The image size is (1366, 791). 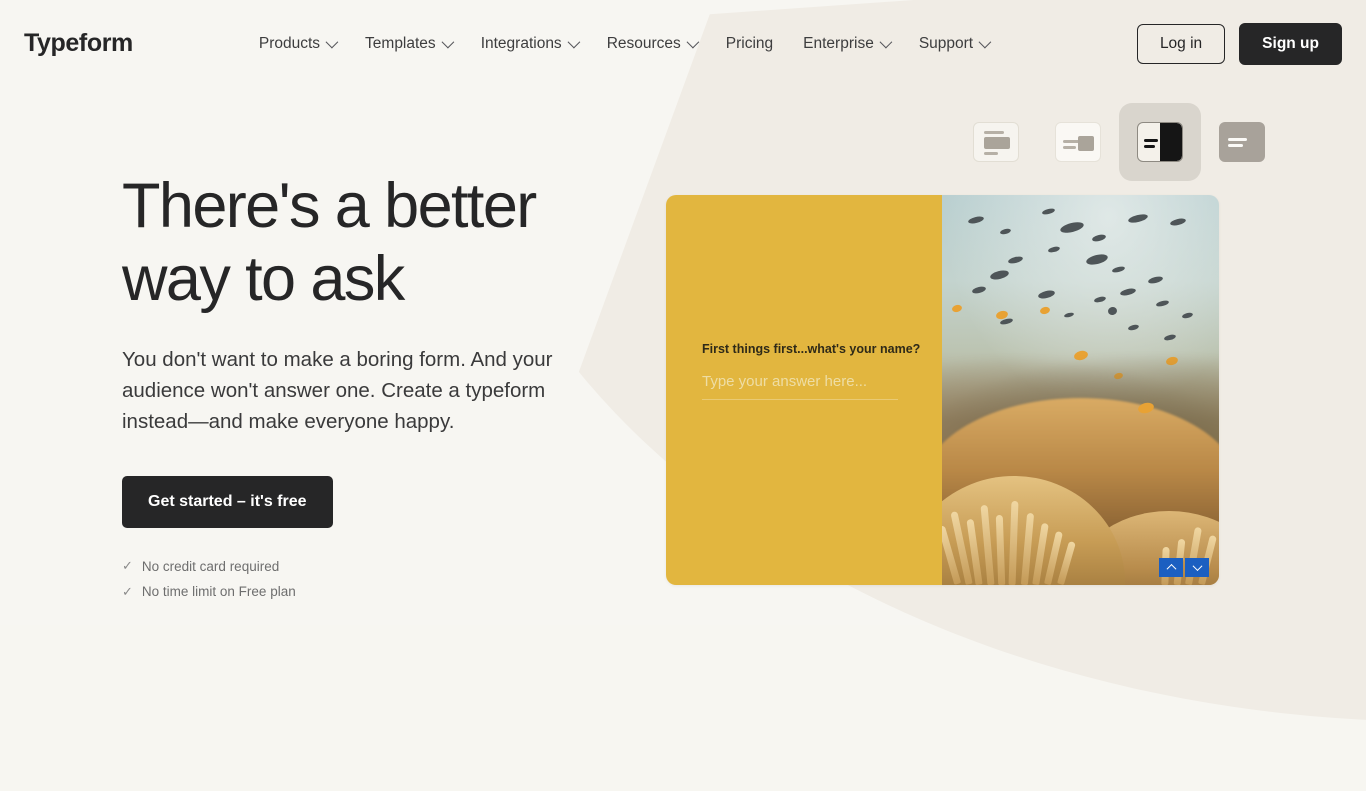 I want to click on page-title: There's a better way to ask, so click(x=382, y=243).